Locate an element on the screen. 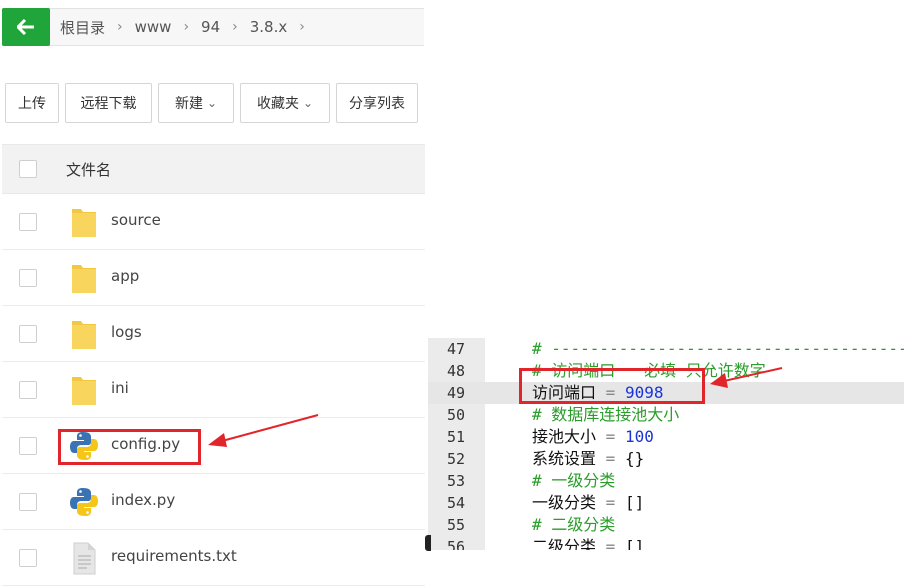 This screenshot has width=914, height=586. table-row: app is located at coordinates (213, 278).